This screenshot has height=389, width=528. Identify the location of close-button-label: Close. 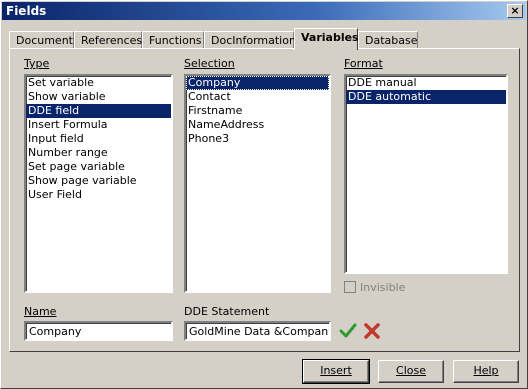
(411, 370).